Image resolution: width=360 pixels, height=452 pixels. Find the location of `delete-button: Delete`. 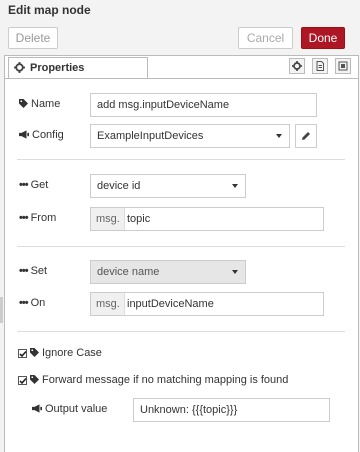

delete-button: Delete is located at coordinates (33, 38).